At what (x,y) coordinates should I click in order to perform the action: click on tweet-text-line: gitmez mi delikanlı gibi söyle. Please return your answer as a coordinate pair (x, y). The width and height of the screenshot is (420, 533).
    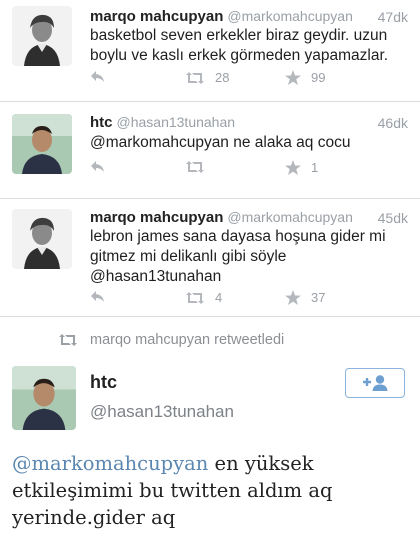
    Looking at the image, I should click on (188, 256).